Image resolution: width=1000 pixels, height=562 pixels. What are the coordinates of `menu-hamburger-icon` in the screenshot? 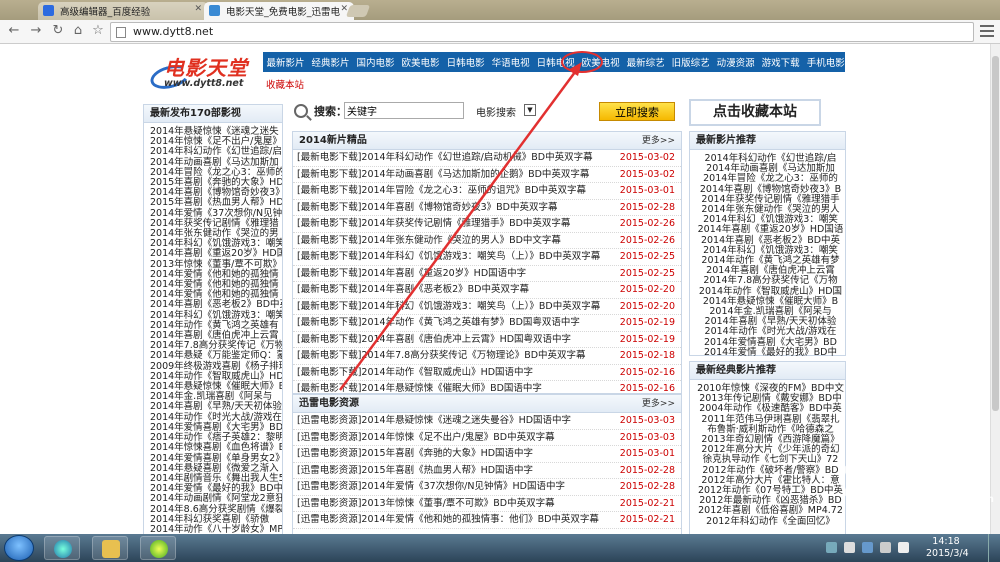 It's located at (987, 31).